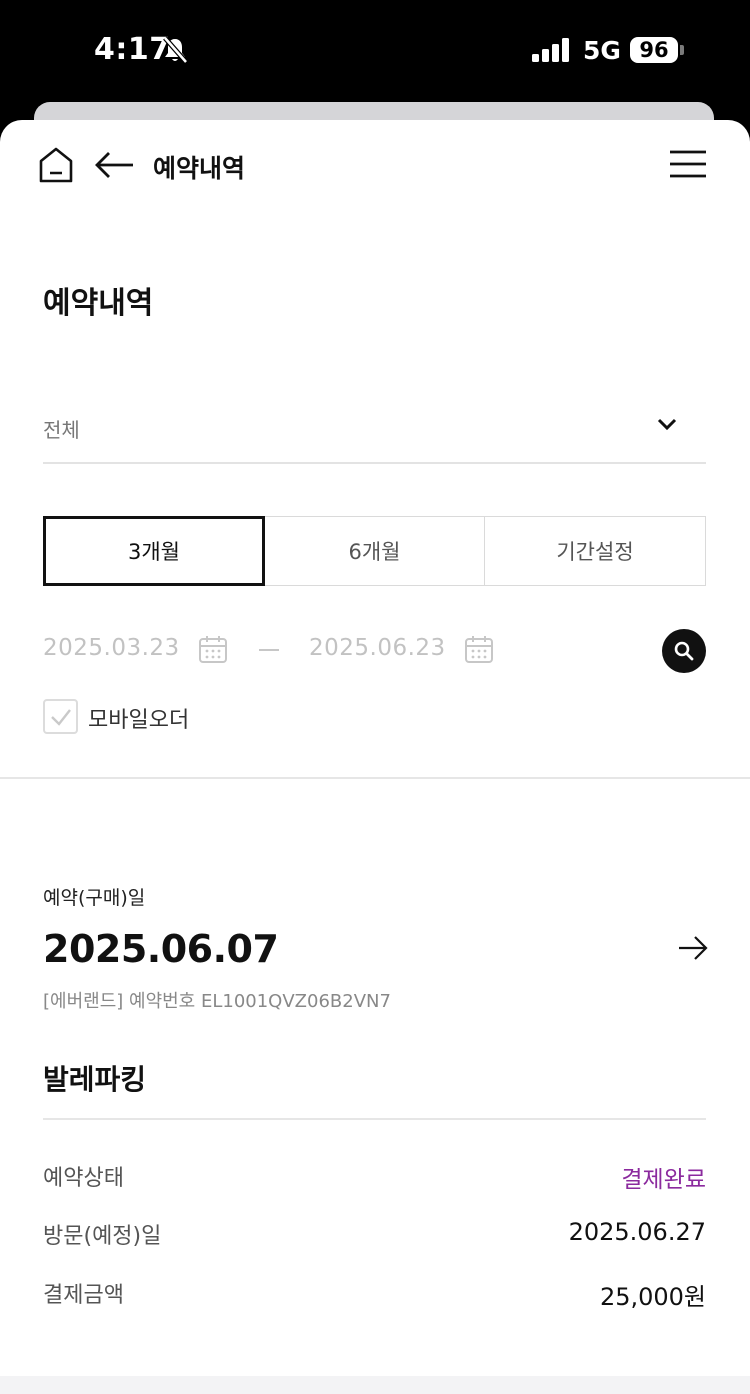 The height and width of the screenshot is (1394, 750). What do you see at coordinates (375, 1385) in the screenshot?
I see `bottom-separator` at bounding box center [375, 1385].